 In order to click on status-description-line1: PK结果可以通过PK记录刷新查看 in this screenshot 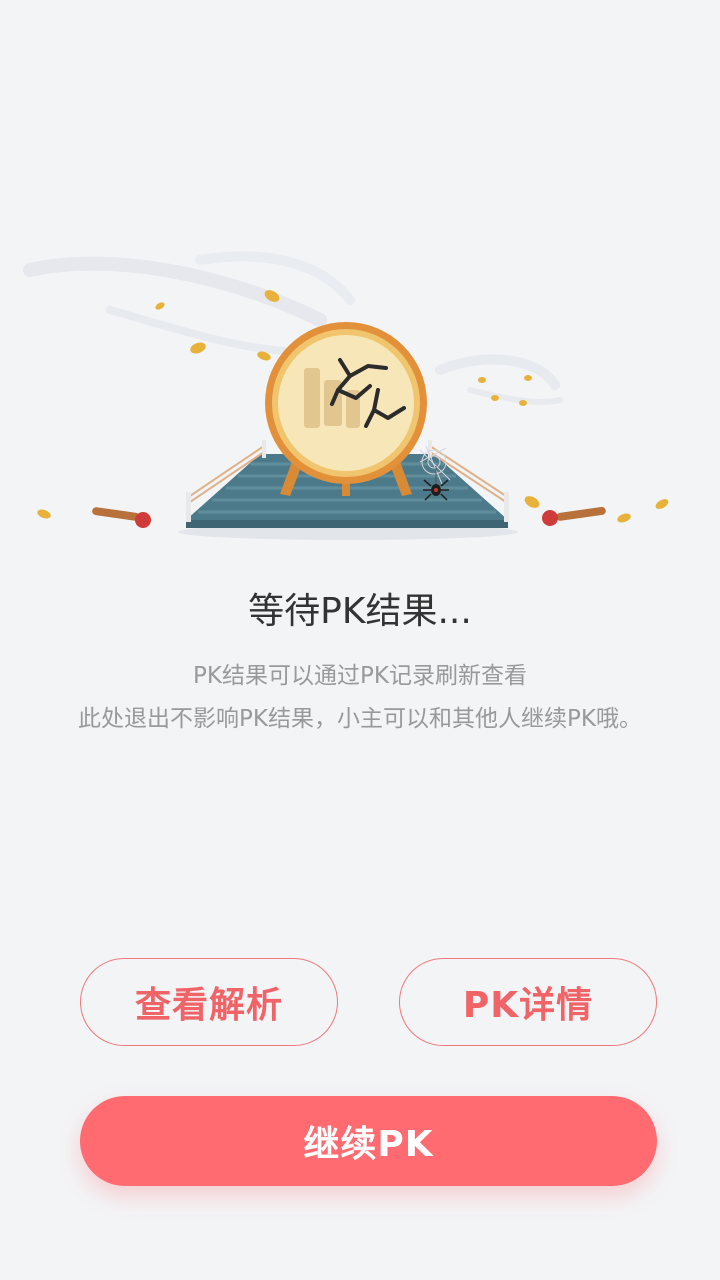, I will do `click(360, 676)`.